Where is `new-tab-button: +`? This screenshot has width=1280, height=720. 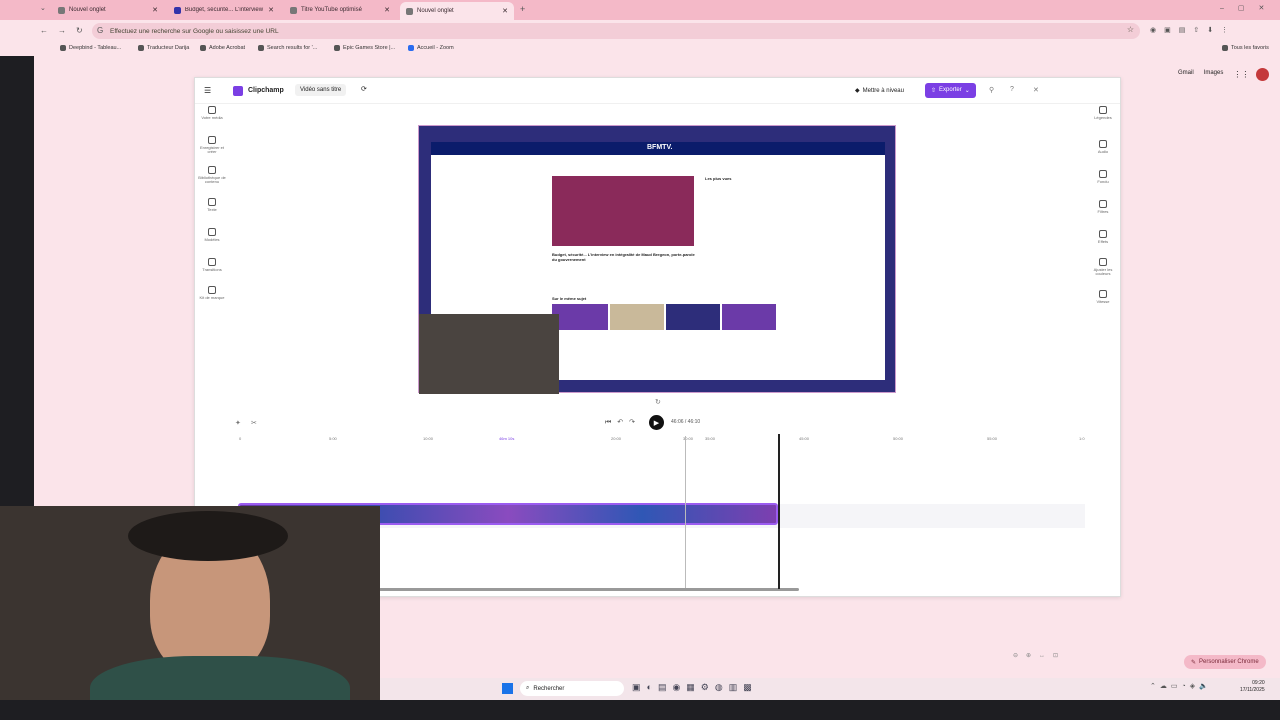
new-tab-button: + is located at coordinates (522, 9).